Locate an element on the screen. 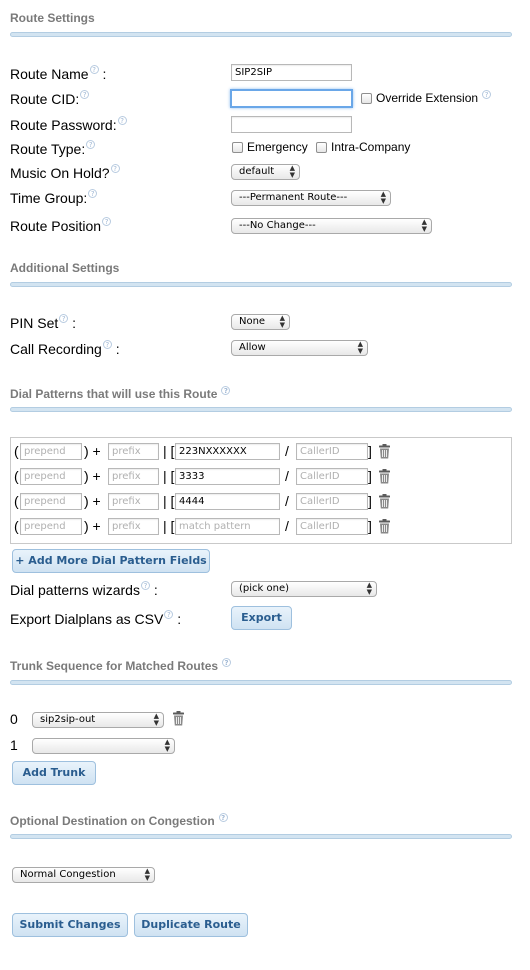 The height and width of the screenshot is (970, 530). route-position-value: ---No Change--- is located at coordinates (277, 225).